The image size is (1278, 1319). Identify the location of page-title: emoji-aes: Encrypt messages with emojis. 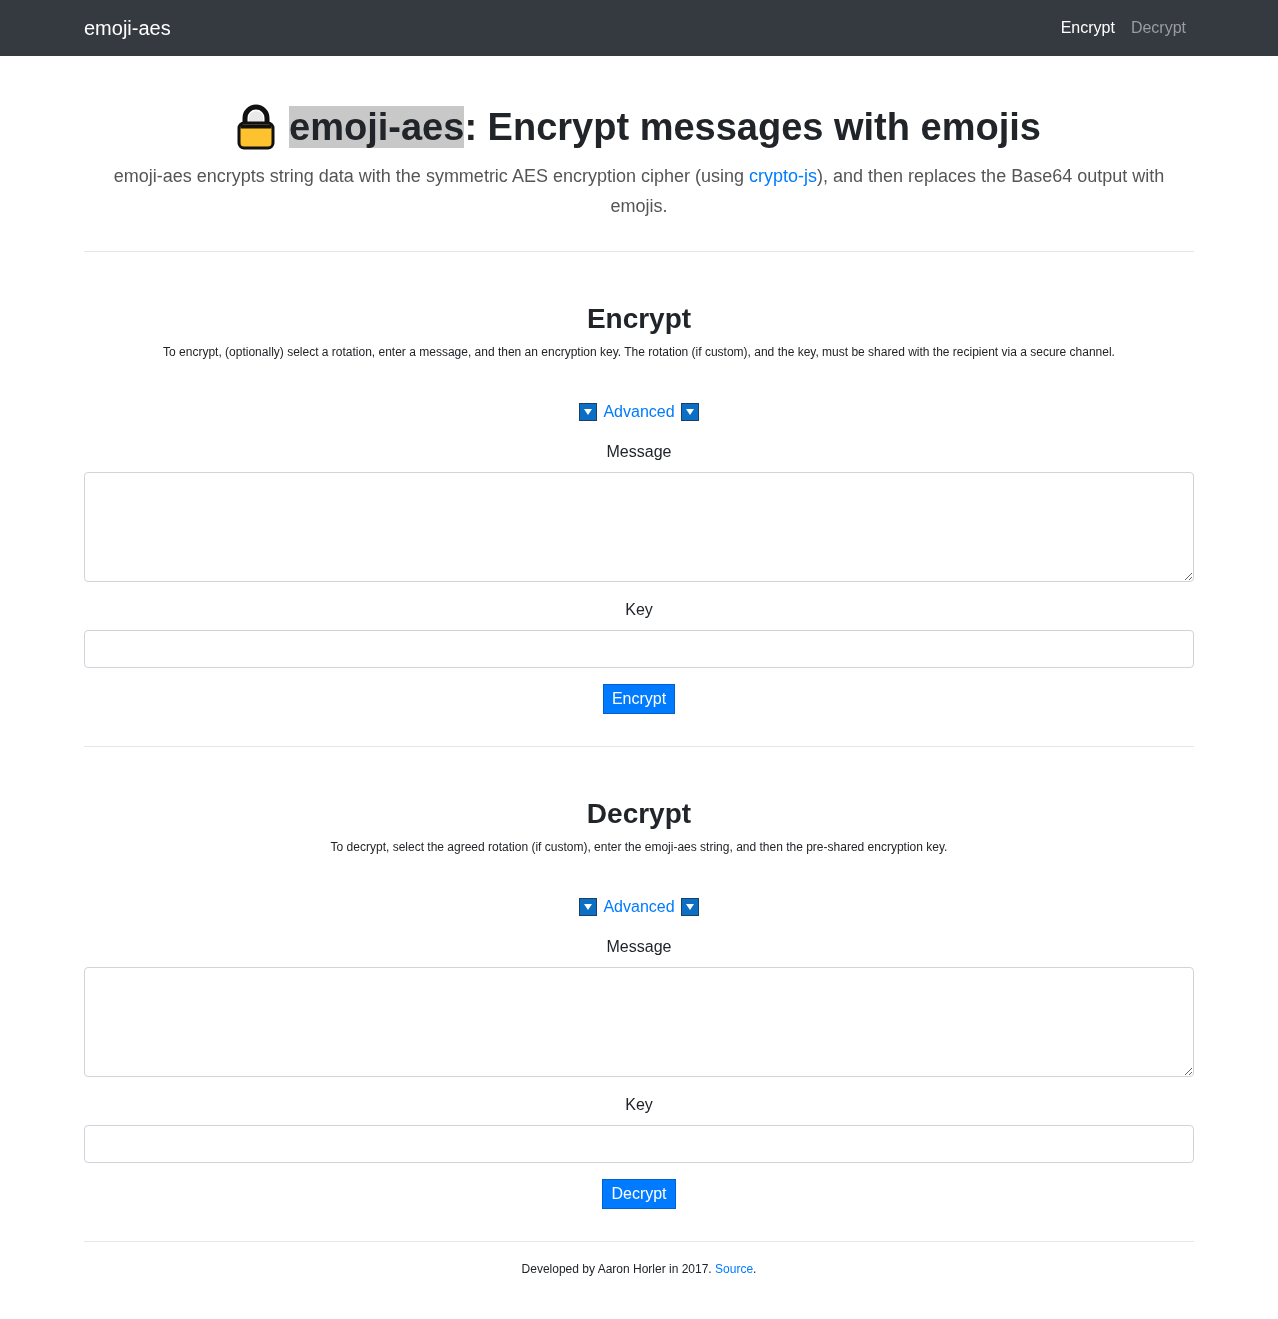
(665, 127).